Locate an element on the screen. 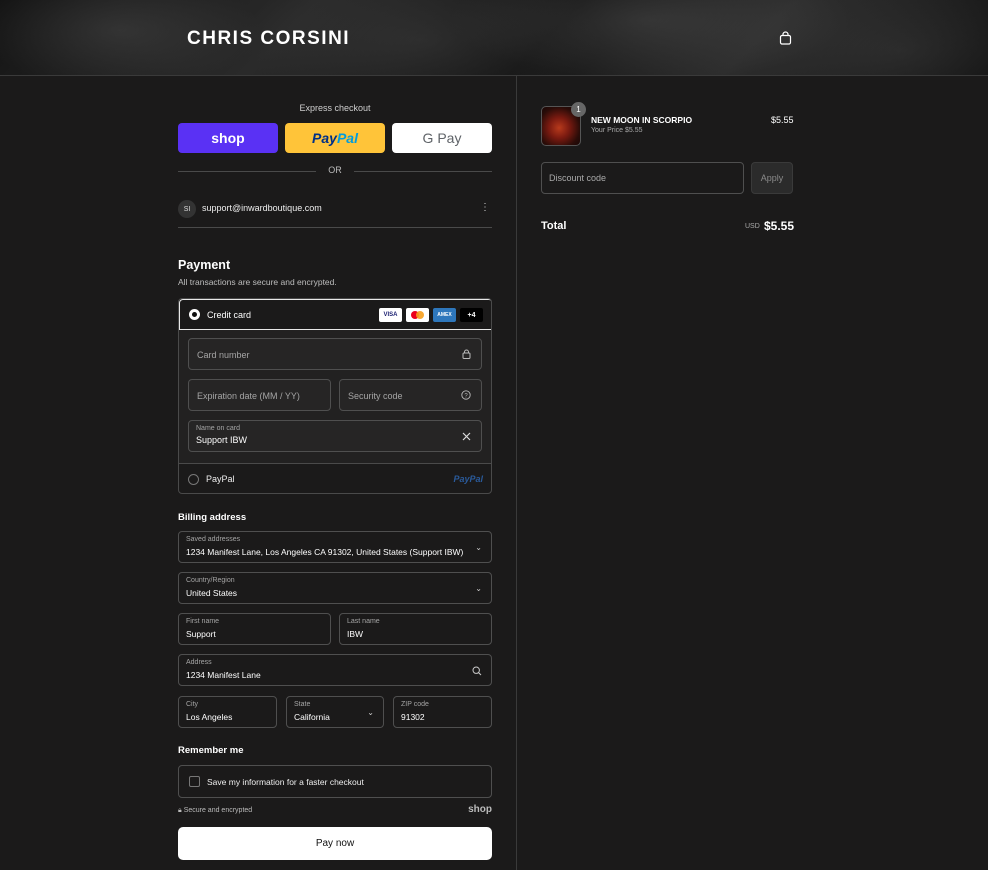  lock-icon is located at coordinates (466, 354).